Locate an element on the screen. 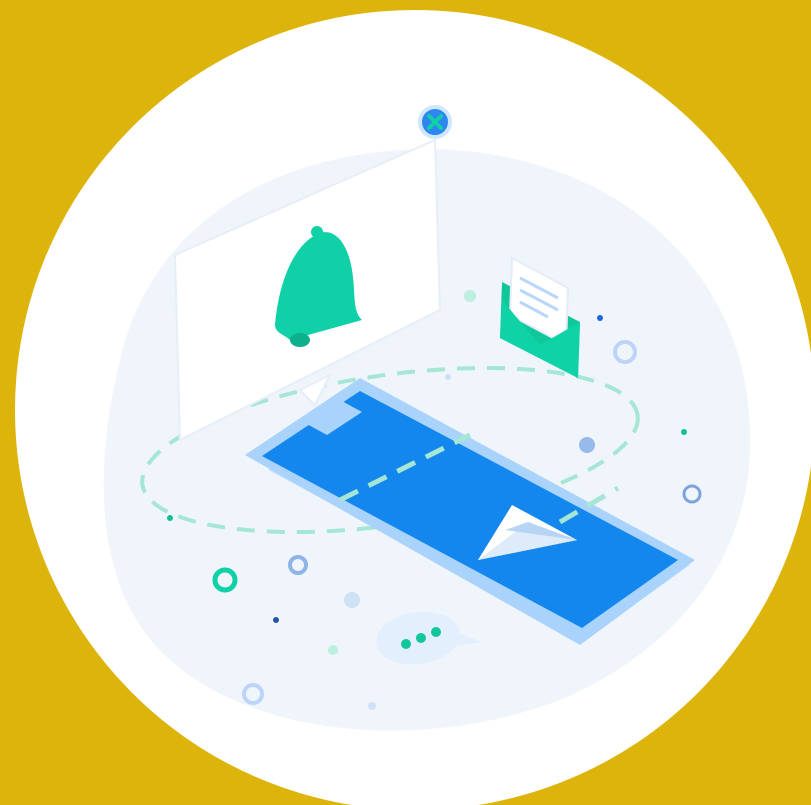 The width and height of the screenshot is (811, 805). close-icon is located at coordinates (435, 122).